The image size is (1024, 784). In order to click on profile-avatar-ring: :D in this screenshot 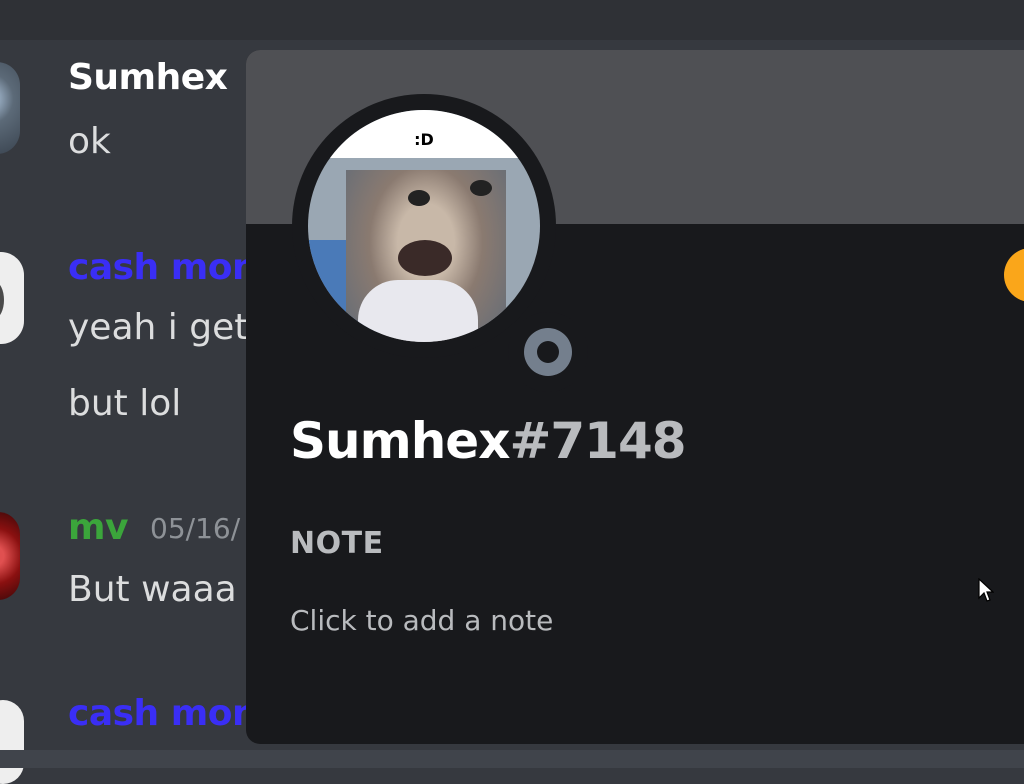, I will do `click(440, 243)`.